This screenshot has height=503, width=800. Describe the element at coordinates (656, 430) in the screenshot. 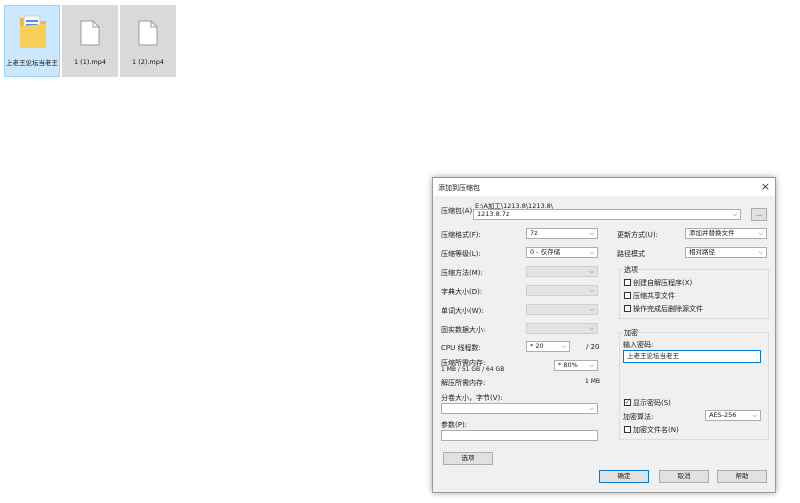

I see `encrypt-filenames-label: 加密文件名(N)` at that location.